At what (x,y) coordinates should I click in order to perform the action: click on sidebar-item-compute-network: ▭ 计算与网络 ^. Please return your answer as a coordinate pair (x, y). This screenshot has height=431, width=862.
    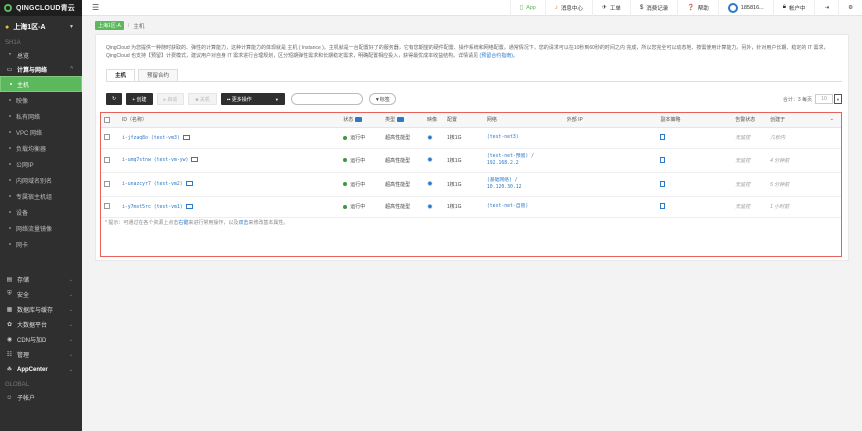
    Looking at the image, I should click on (41, 69).